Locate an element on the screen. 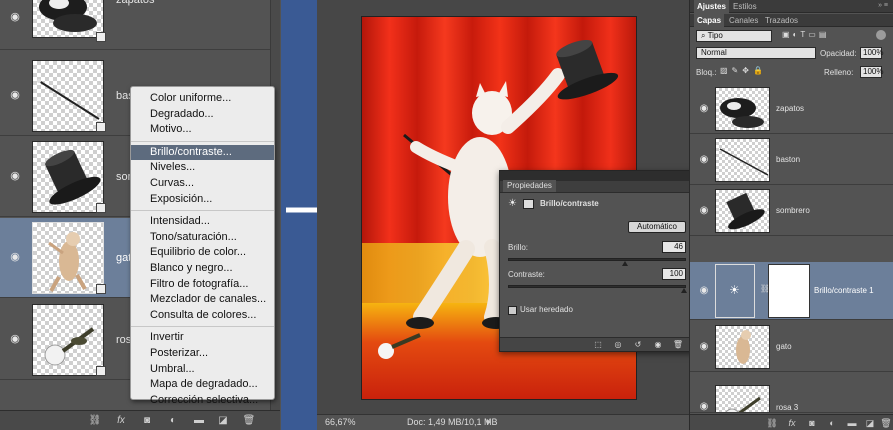 This screenshot has height=430, width=893. brightness-slider is located at coordinates (597, 262).